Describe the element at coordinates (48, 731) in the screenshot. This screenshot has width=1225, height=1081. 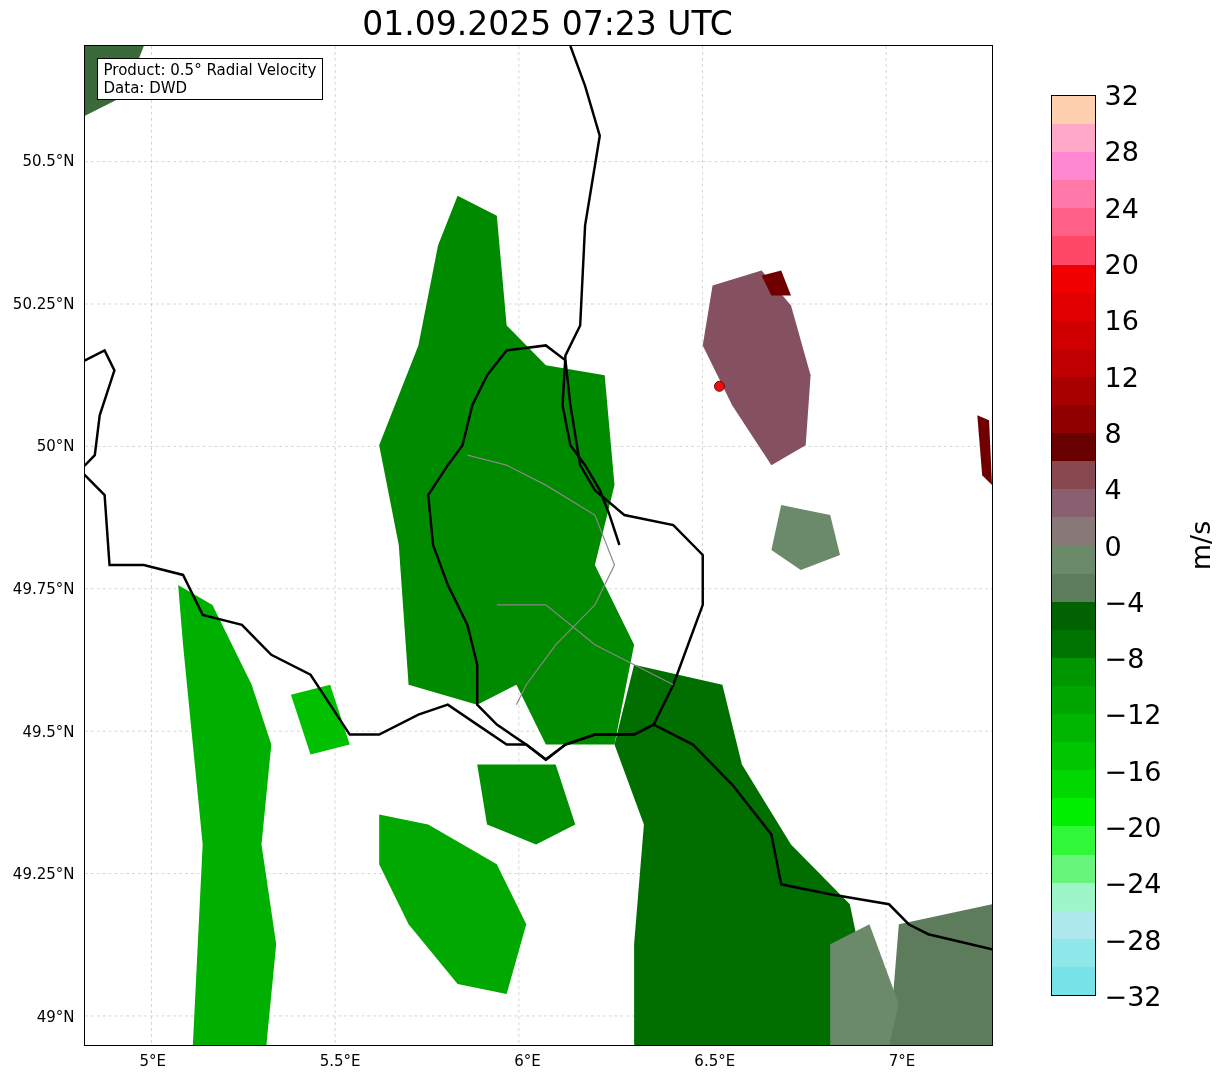
I see `latitude-label: 49.5°N` at that location.